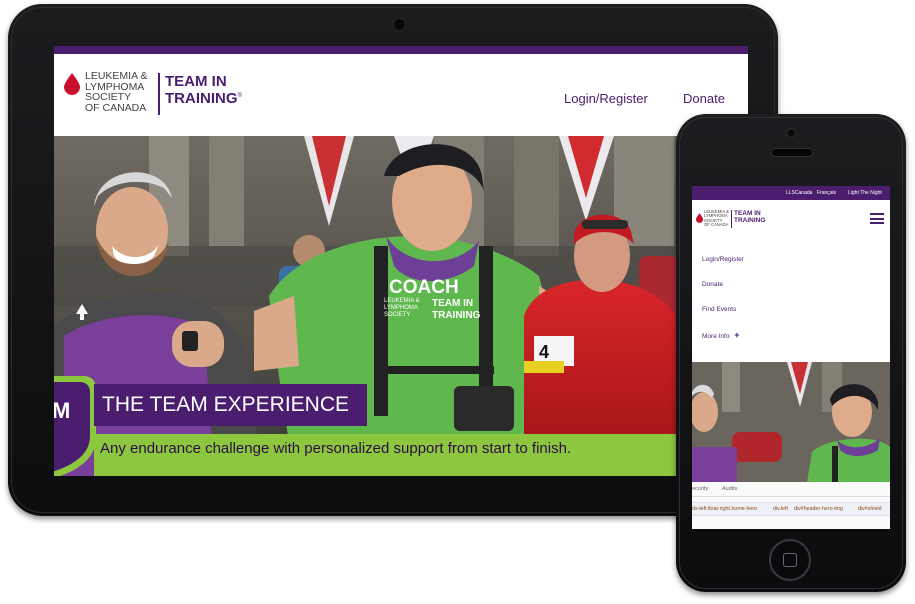  Describe the element at coordinates (712, 284) in the screenshot. I see `menu-item-donate: Donate` at that location.